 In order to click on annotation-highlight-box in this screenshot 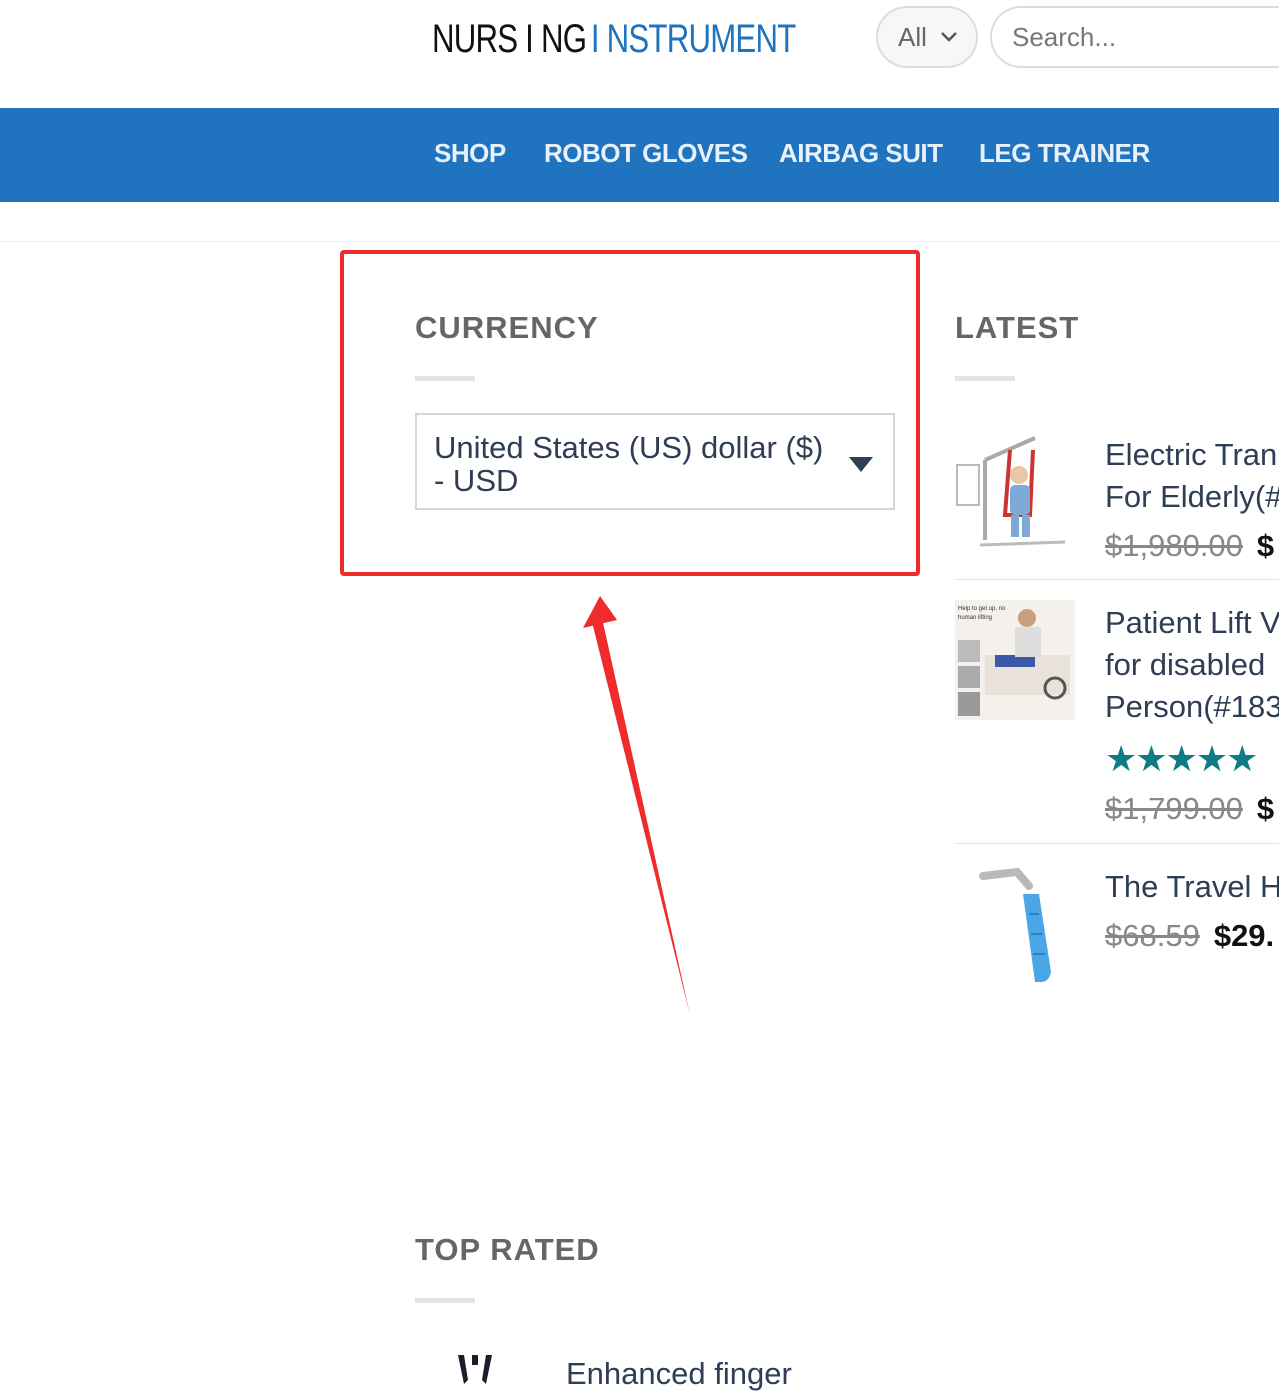, I will do `click(630, 413)`.